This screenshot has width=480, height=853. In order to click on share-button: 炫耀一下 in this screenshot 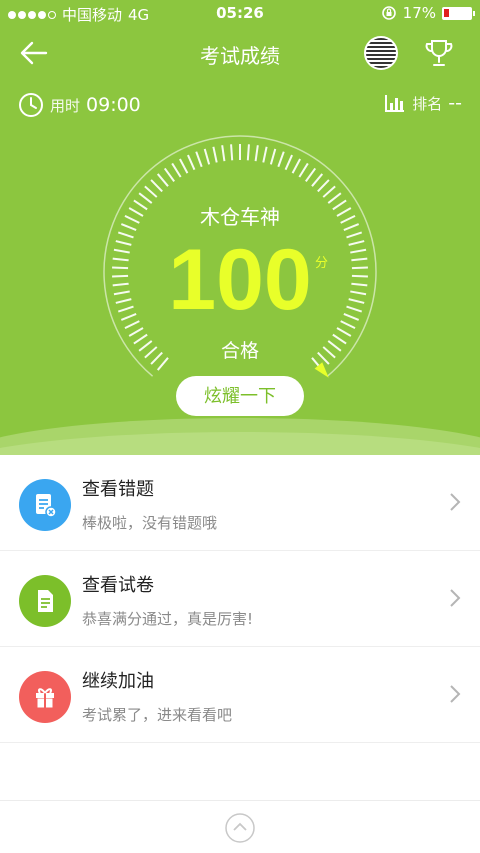, I will do `click(240, 396)`.